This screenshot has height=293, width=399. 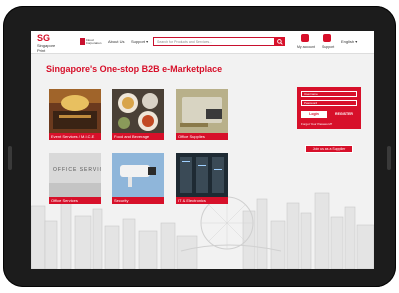 I want to click on search-button, so click(x=279, y=41).